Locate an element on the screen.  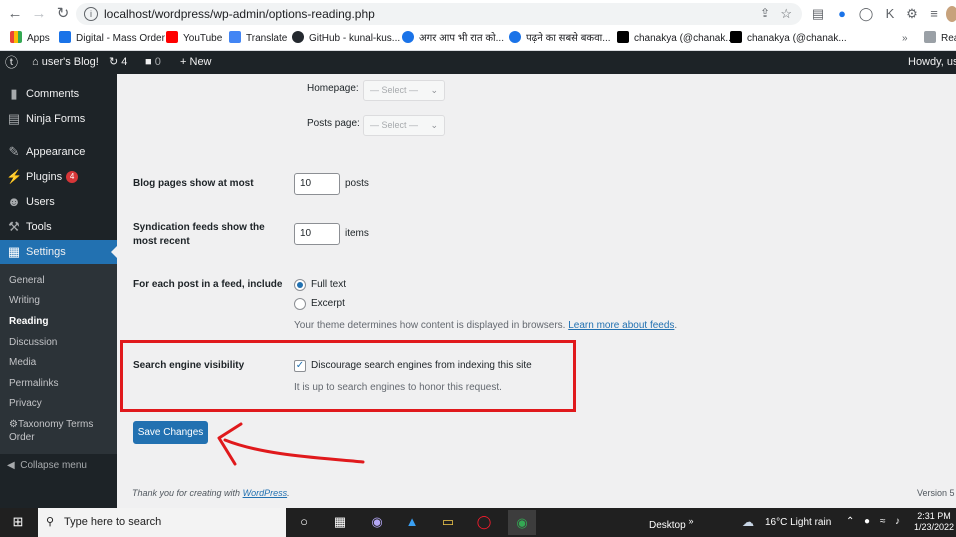
menu-appearance: ✎ Appearance is located at coordinates (58, 152).